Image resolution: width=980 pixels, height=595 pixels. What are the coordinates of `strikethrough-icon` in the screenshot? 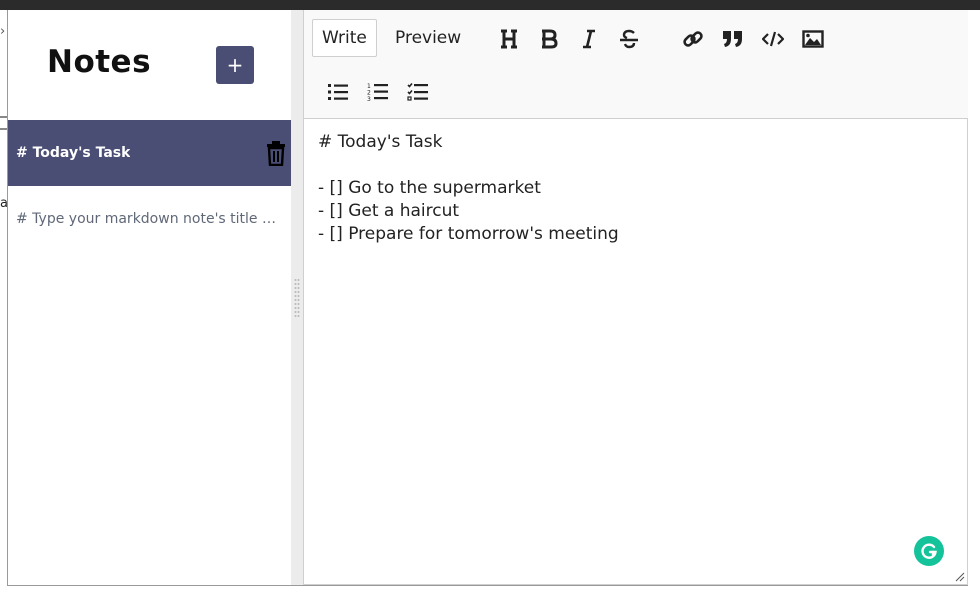 It's located at (629, 39).